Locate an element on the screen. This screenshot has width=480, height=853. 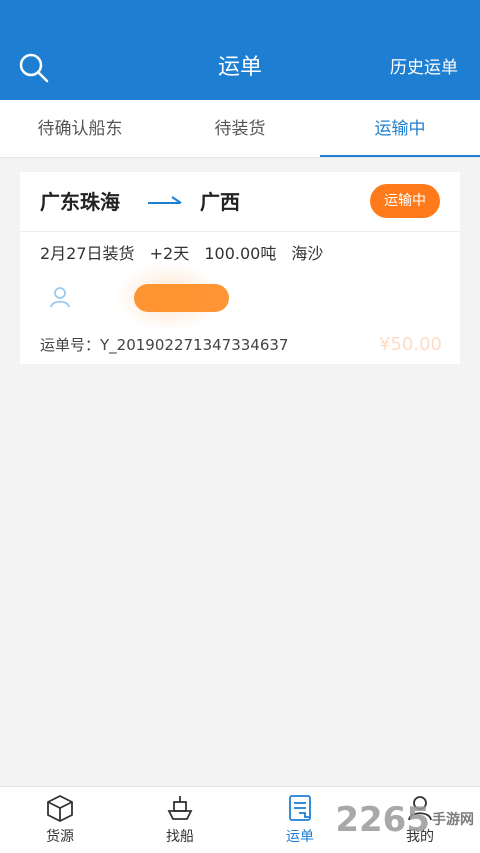
origin-label: 广东珠海 is located at coordinates (80, 202).